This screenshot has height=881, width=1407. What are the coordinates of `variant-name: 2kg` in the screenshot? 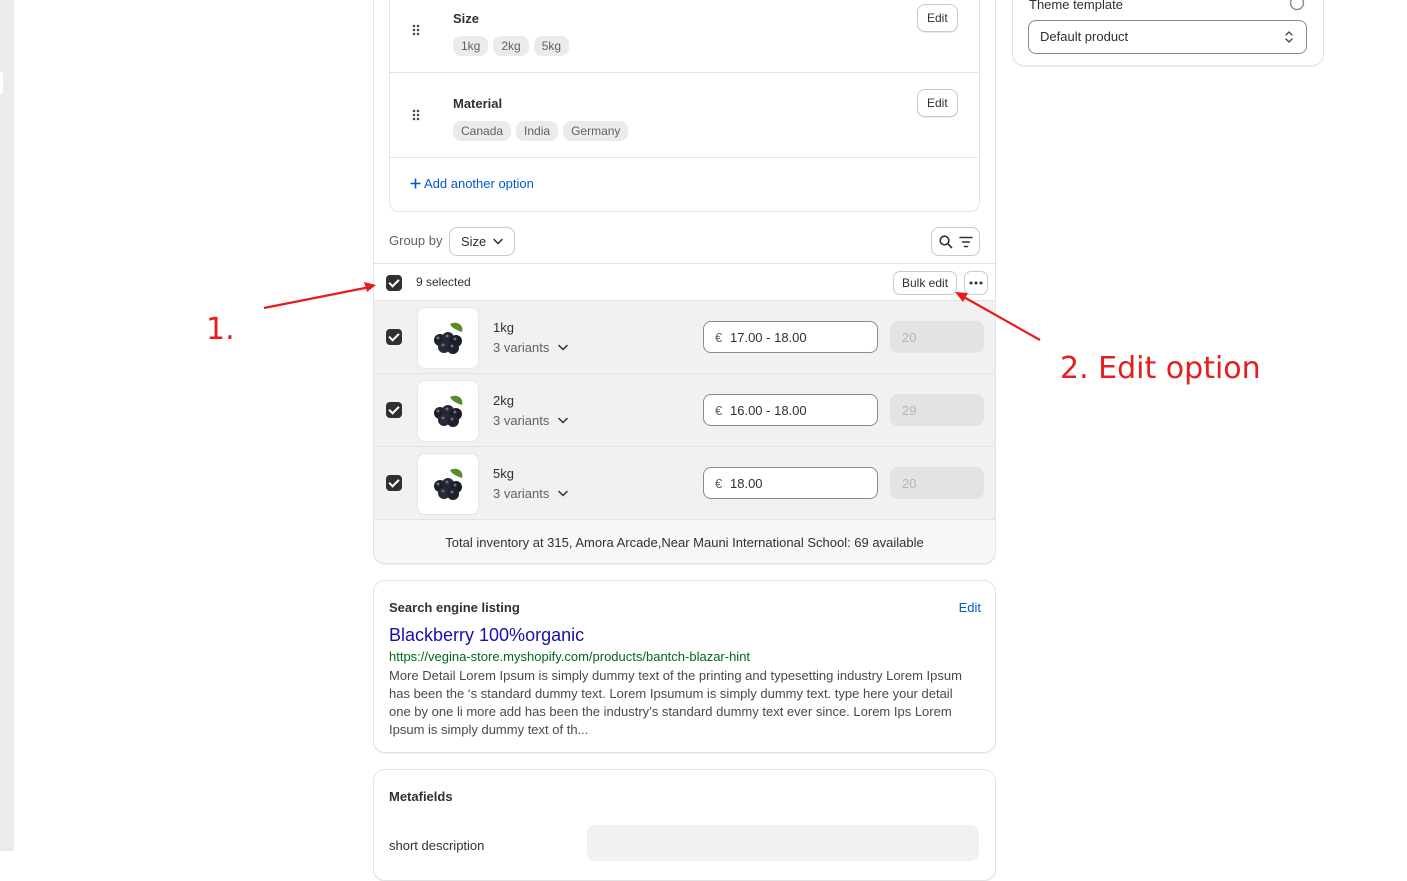 It's located at (503, 400).